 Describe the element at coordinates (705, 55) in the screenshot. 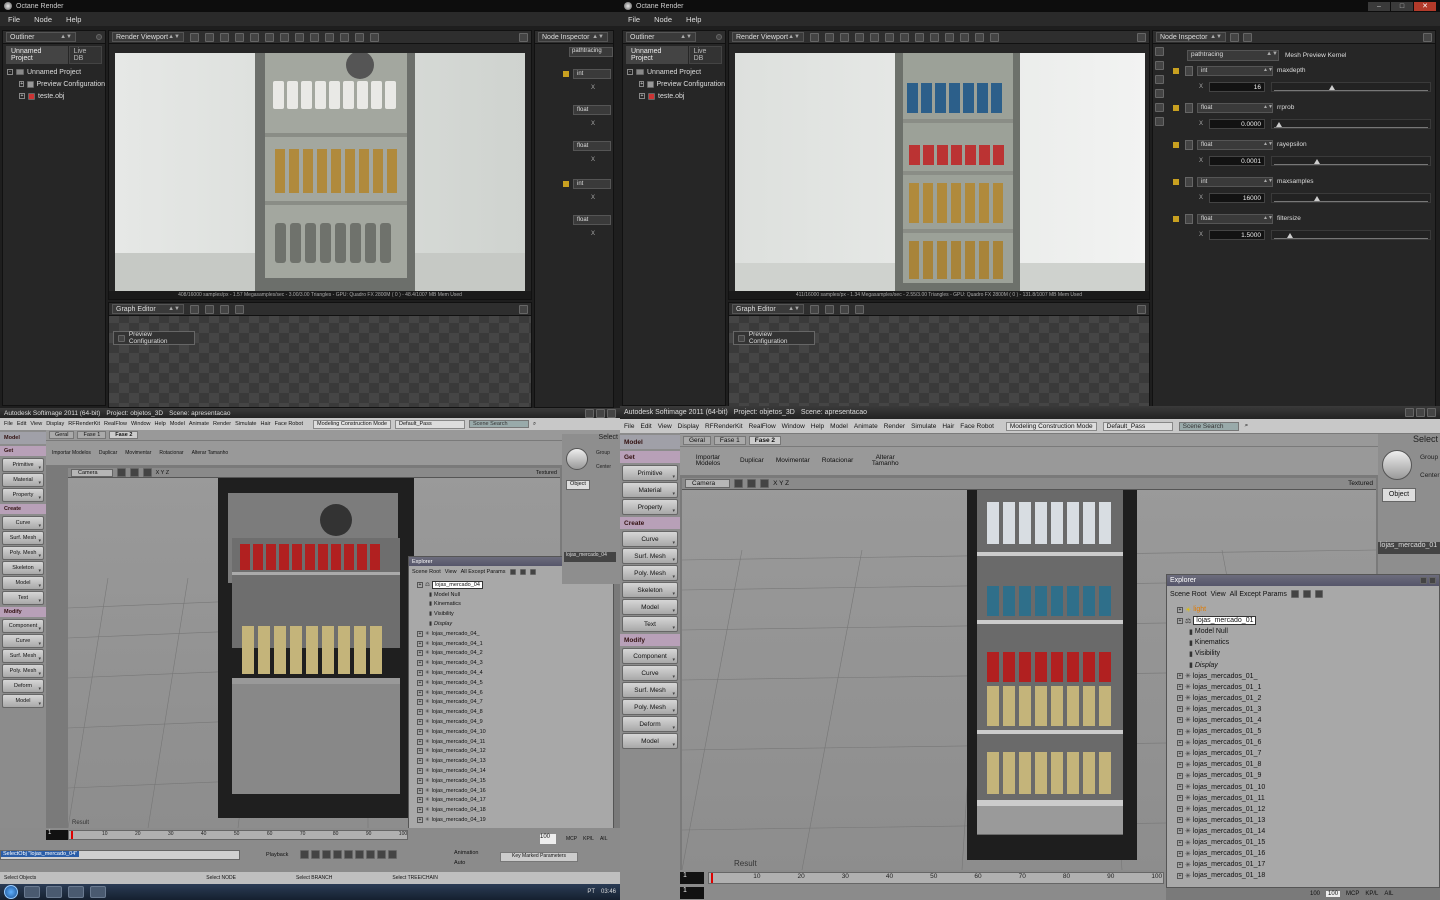

I see `tab-live-db: Live DB` at that location.